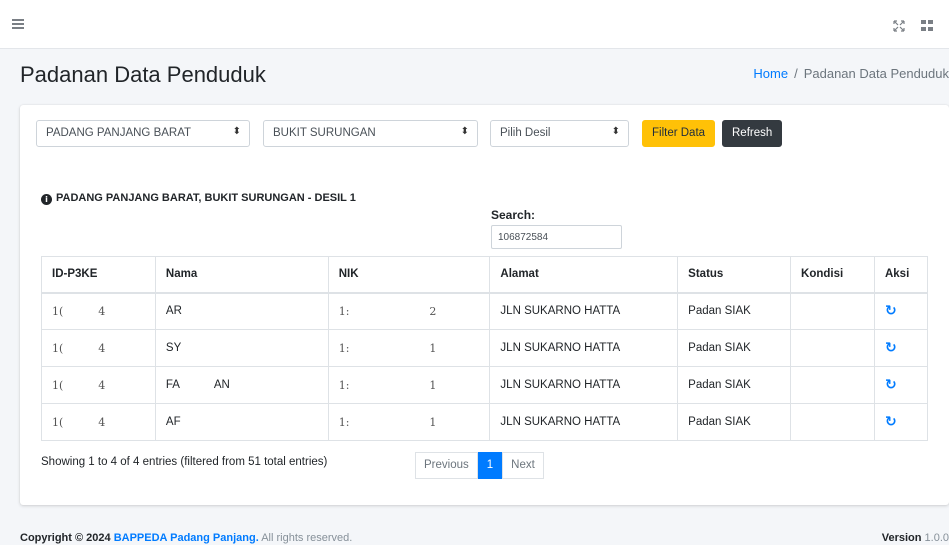  I want to click on breadcrumb: Home / Padanan Data Penduduk, so click(851, 73).